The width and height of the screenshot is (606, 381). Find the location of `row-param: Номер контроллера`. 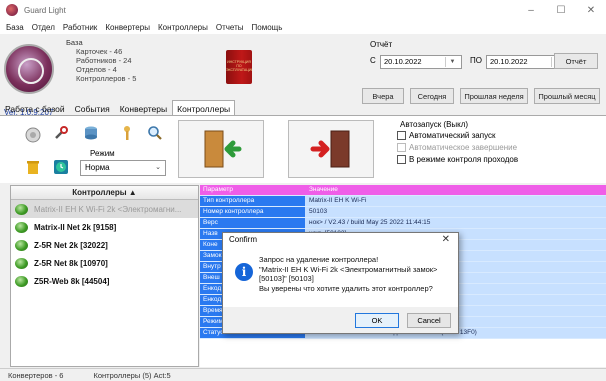

row-param: Номер контроллера is located at coordinates (252, 212).